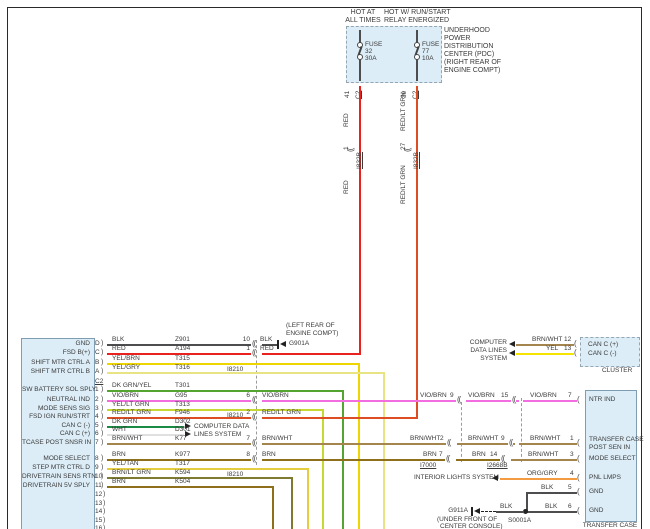 The image size is (650, 529). I want to click on ground-g901a-location: (LEFT REAR OF, so click(310, 325).